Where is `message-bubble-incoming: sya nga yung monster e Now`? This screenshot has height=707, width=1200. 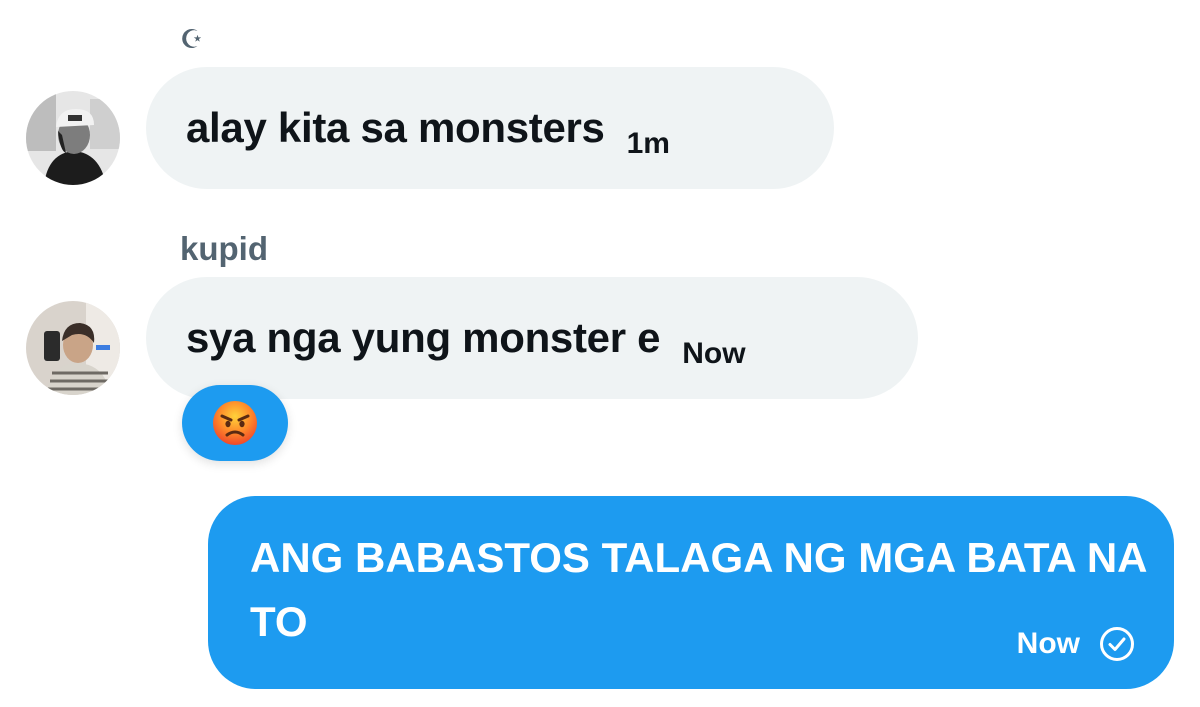
message-bubble-incoming: sya nga yung monster e Now is located at coordinates (532, 338).